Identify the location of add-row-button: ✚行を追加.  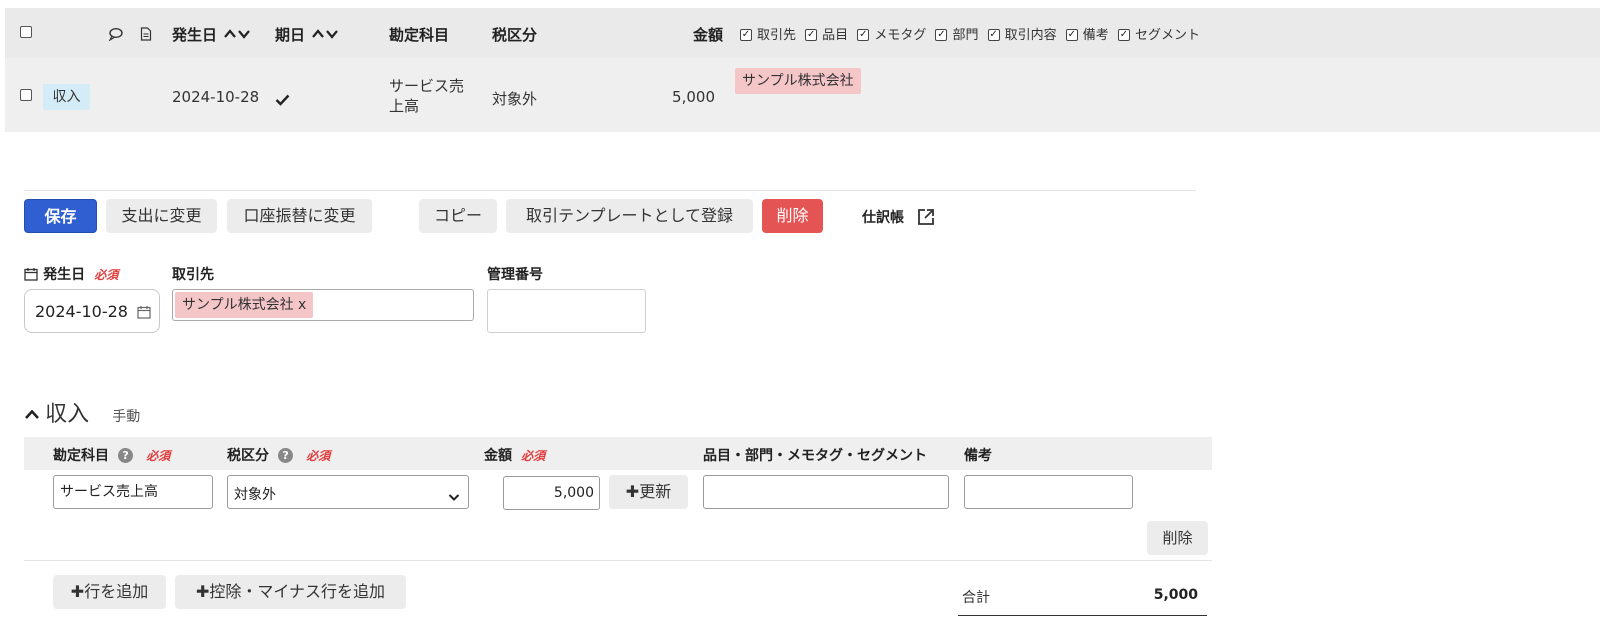
(109, 592).